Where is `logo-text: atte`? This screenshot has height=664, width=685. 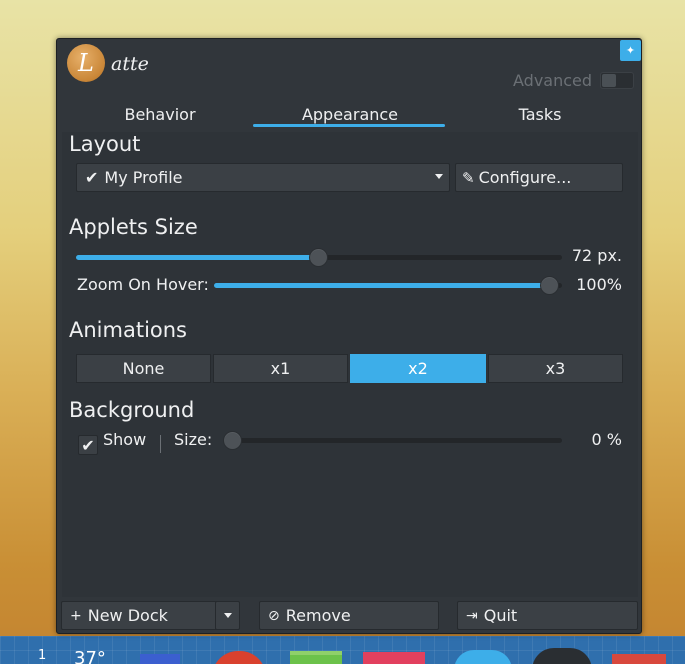
logo-text: atte is located at coordinates (130, 64).